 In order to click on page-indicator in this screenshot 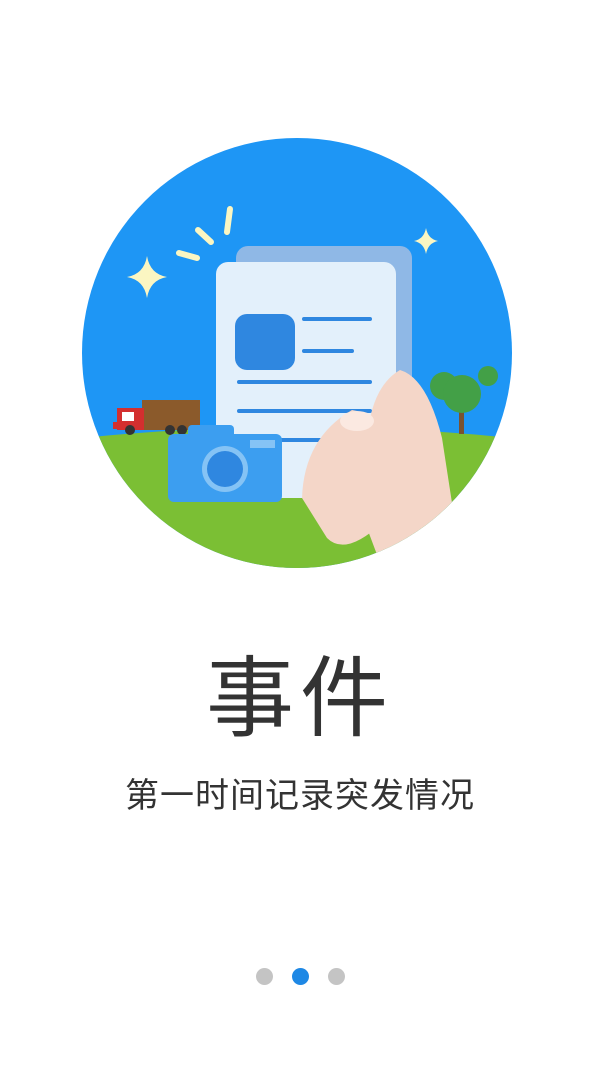, I will do `click(300, 976)`.